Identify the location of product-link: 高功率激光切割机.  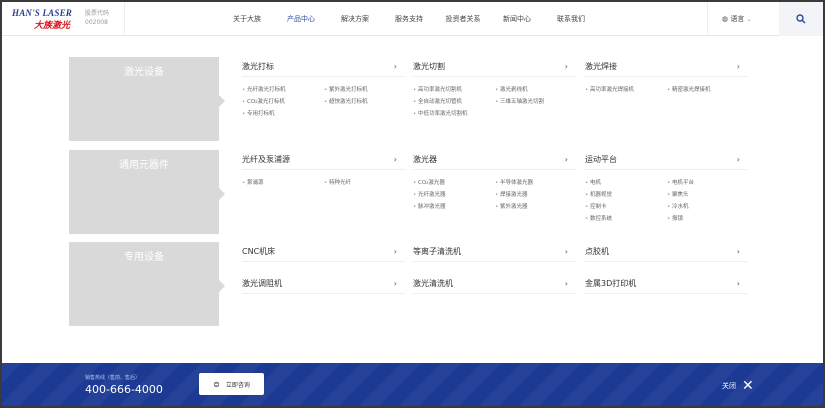
(454, 90).